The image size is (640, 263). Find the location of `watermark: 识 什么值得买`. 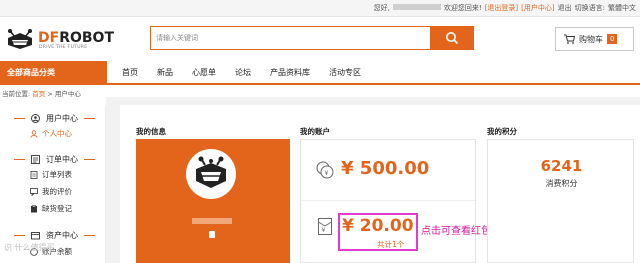

watermark: 识 什么值得买 is located at coordinates (29, 247).